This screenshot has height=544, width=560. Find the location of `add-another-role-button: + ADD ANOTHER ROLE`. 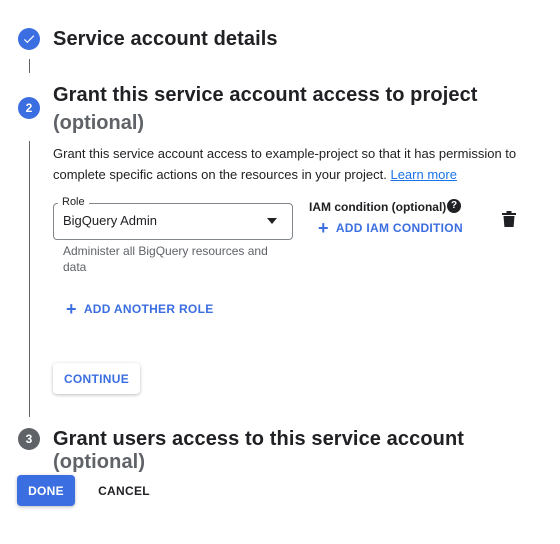

add-another-role-button: + ADD ANOTHER ROLE is located at coordinates (140, 309).